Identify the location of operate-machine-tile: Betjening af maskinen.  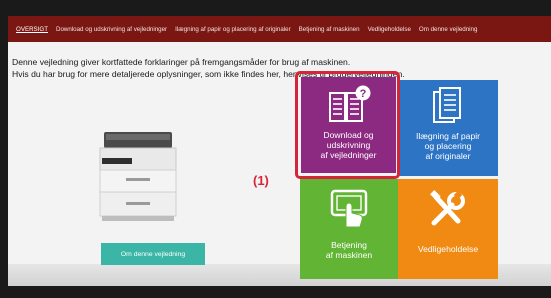
(349, 229).